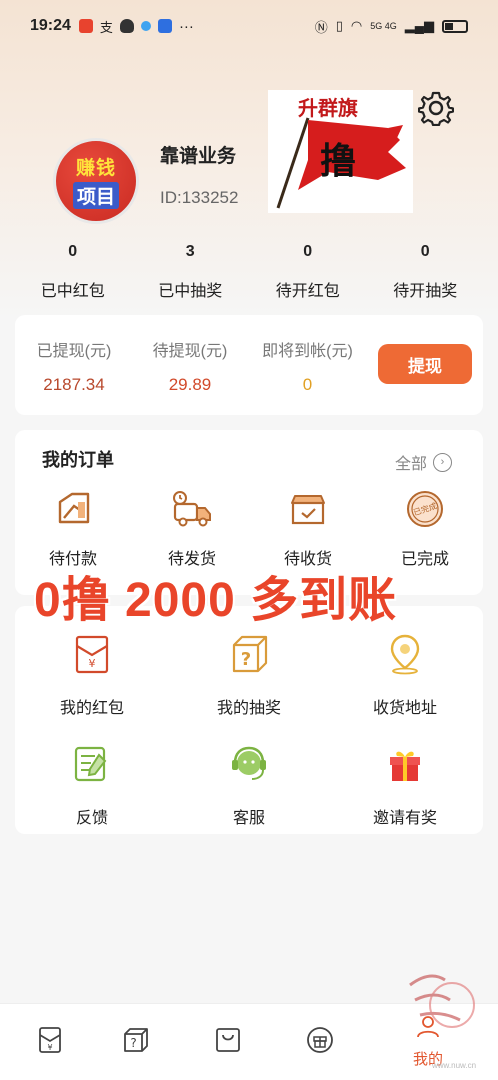  What do you see at coordinates (405, 785) in the screenshot?
I see `tool-invite-rewards: 邀请有奖` at bounding box center [405, 785].